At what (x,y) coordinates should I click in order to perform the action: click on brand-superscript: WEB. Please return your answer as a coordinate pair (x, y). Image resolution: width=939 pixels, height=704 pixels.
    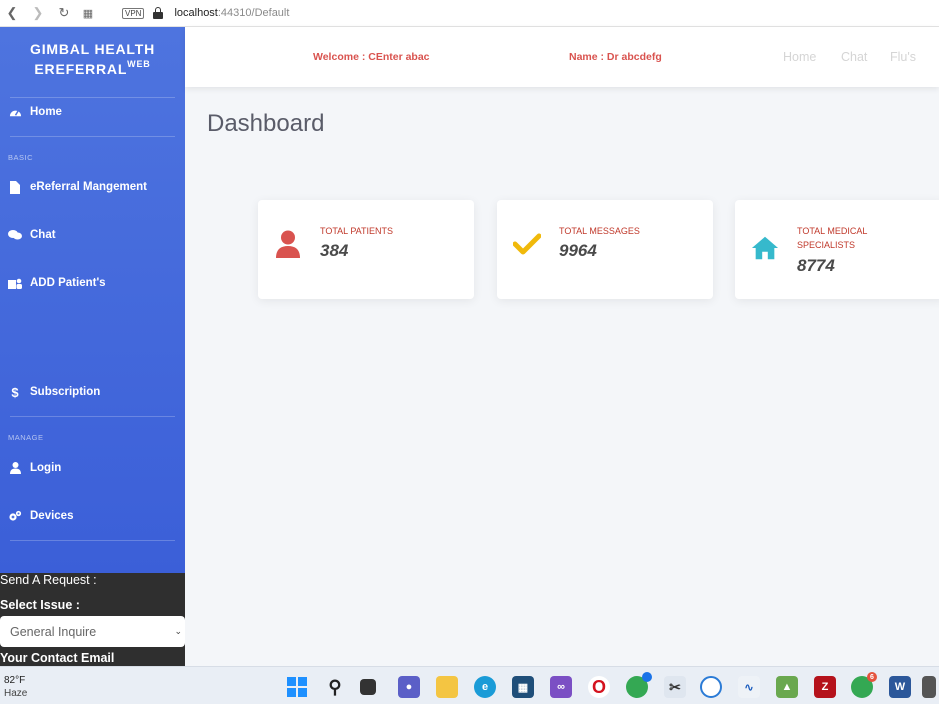
    Looking at the image, I should click on (139, 64).